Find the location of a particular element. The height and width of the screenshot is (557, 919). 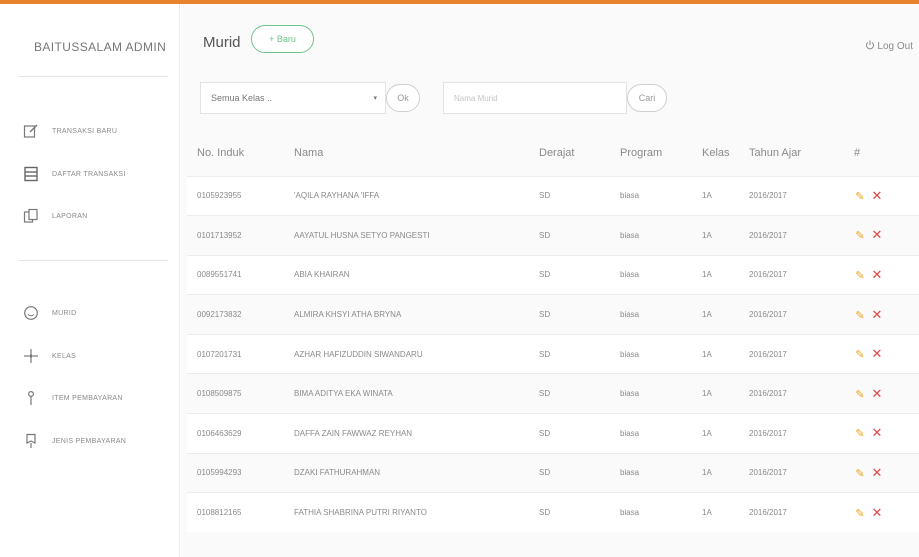

divider is located at coordinates (93, 260).